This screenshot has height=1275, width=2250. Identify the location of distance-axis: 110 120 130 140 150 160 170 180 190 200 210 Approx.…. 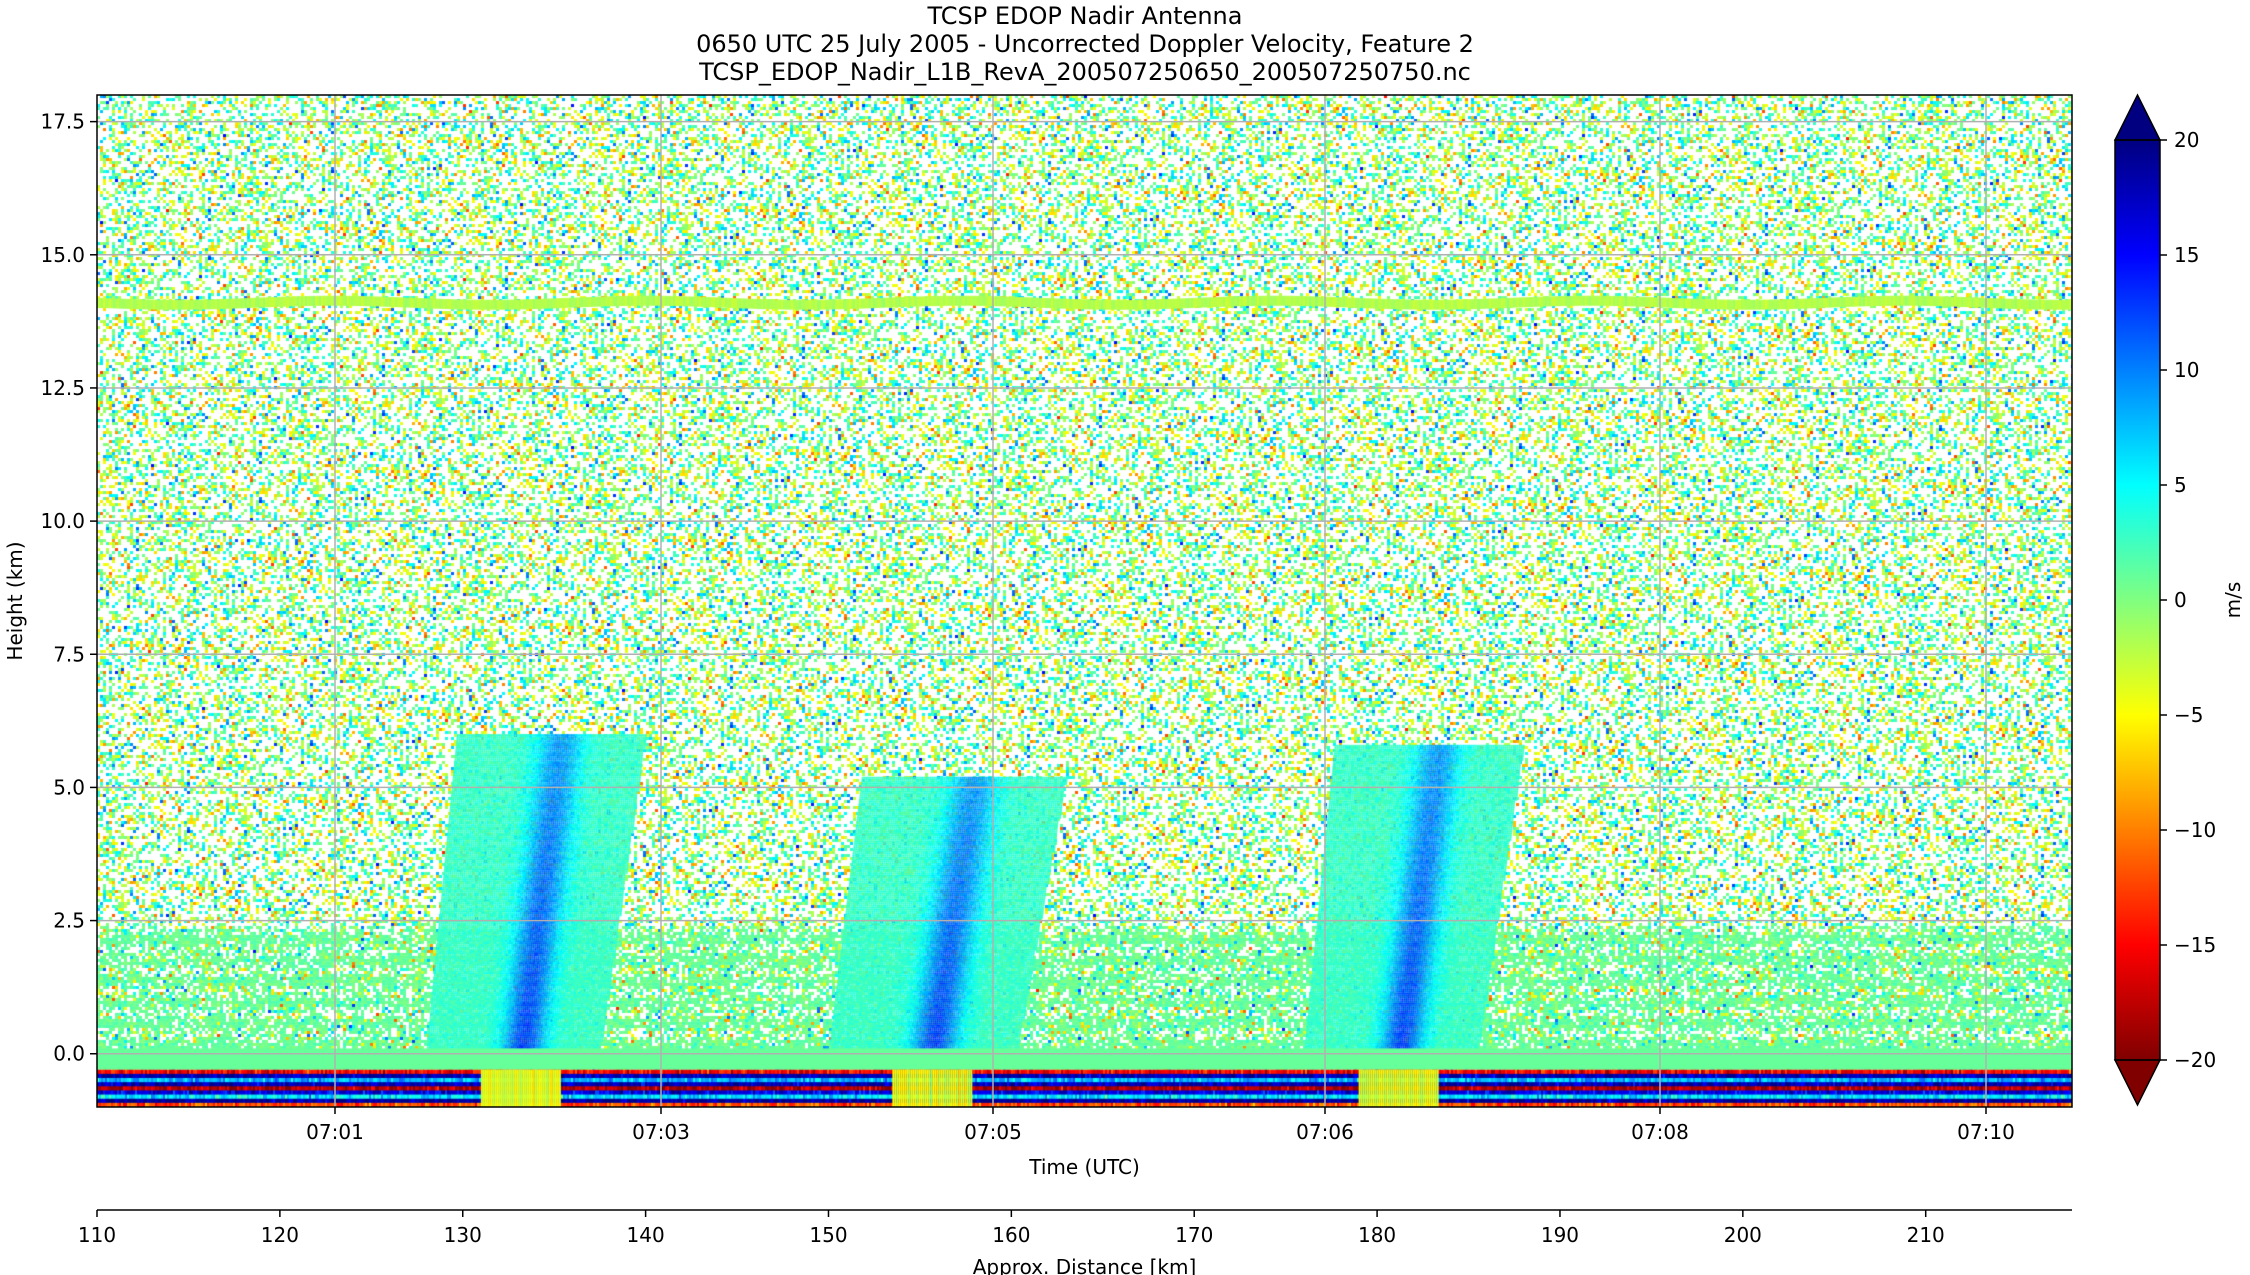
(1075, 1242).